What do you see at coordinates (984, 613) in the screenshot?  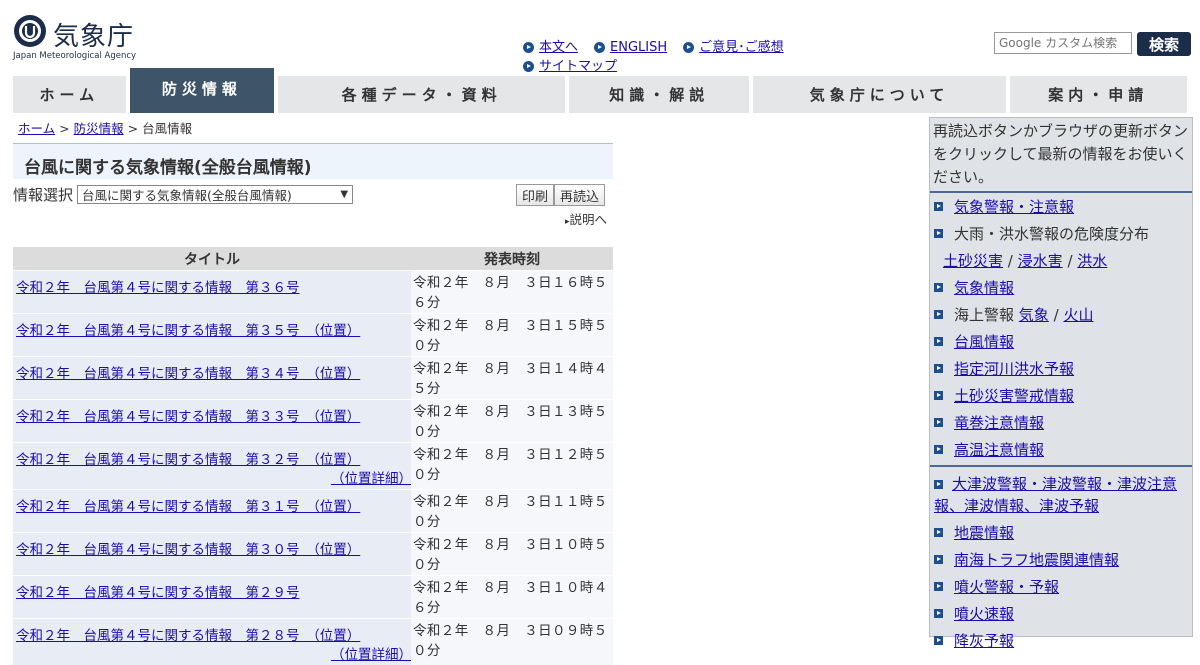 I see `sidebar-link: 噴火速報` at bounding box center [984, 613].